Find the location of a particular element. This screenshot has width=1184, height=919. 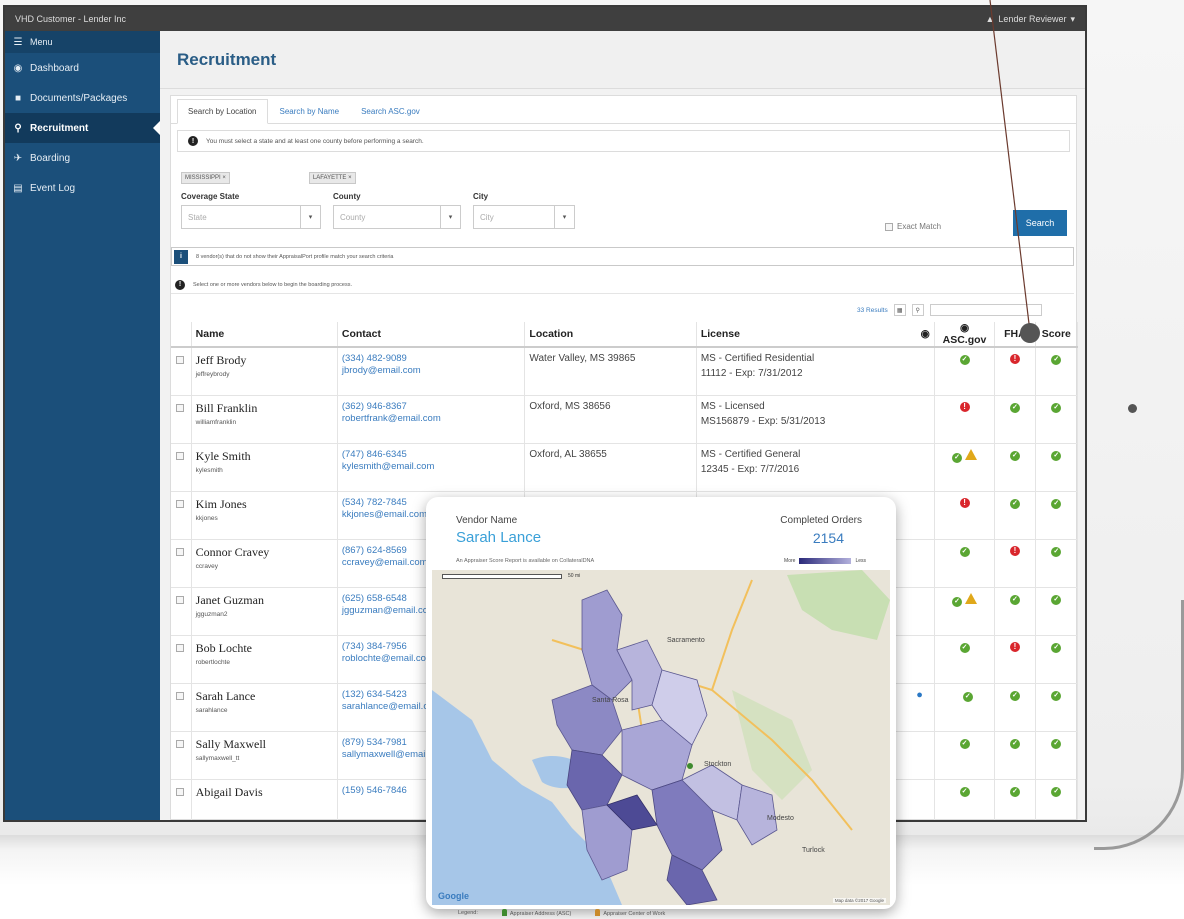

city-select: City ▾ is located at coordinates (524, 217).